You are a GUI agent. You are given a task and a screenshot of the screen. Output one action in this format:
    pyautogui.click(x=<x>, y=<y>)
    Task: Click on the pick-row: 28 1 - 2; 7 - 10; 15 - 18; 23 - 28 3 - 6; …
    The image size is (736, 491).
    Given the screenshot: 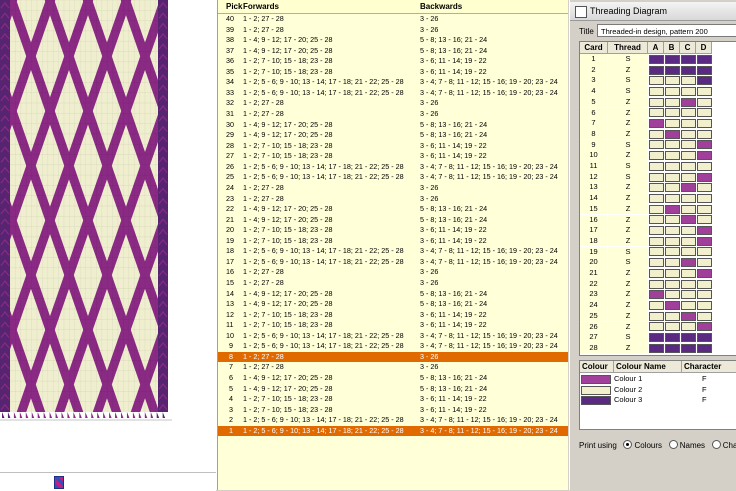 What is the action you would take?
    pyautogui.click(x=393, y=146)
    